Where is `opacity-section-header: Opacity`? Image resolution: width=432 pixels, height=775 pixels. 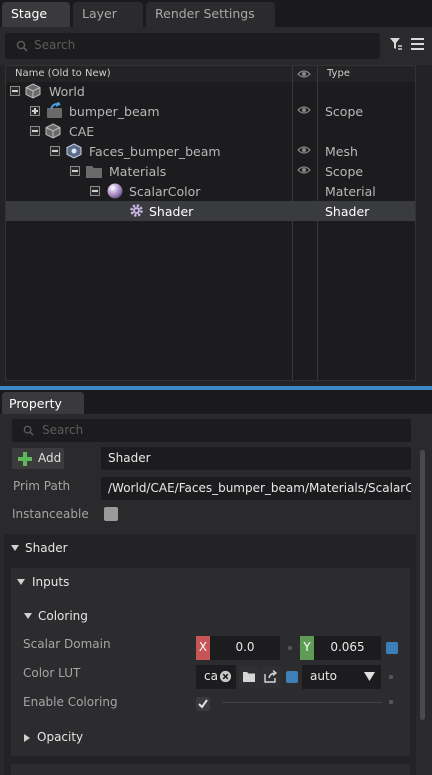
opacity-section-header: Opacity is located at coordinates (60, 737).